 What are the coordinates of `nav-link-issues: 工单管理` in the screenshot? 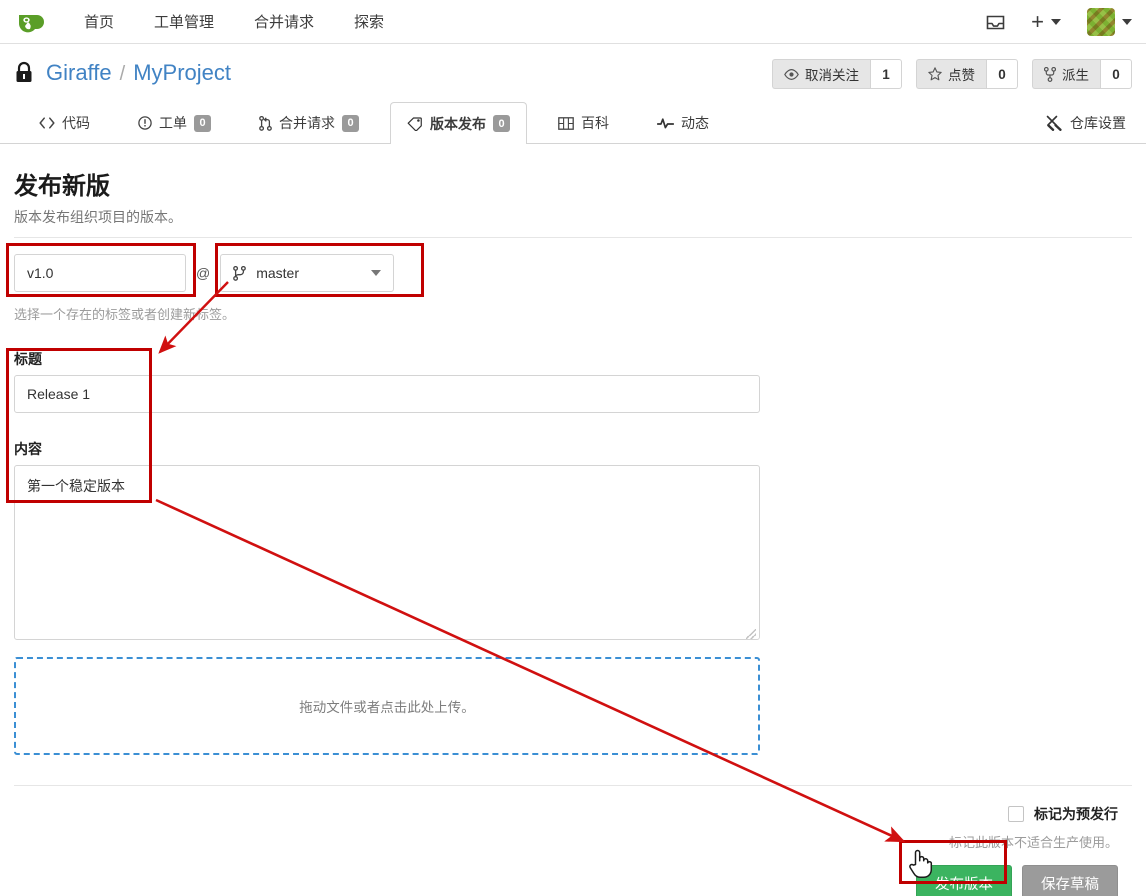 It's located at (184, 21).